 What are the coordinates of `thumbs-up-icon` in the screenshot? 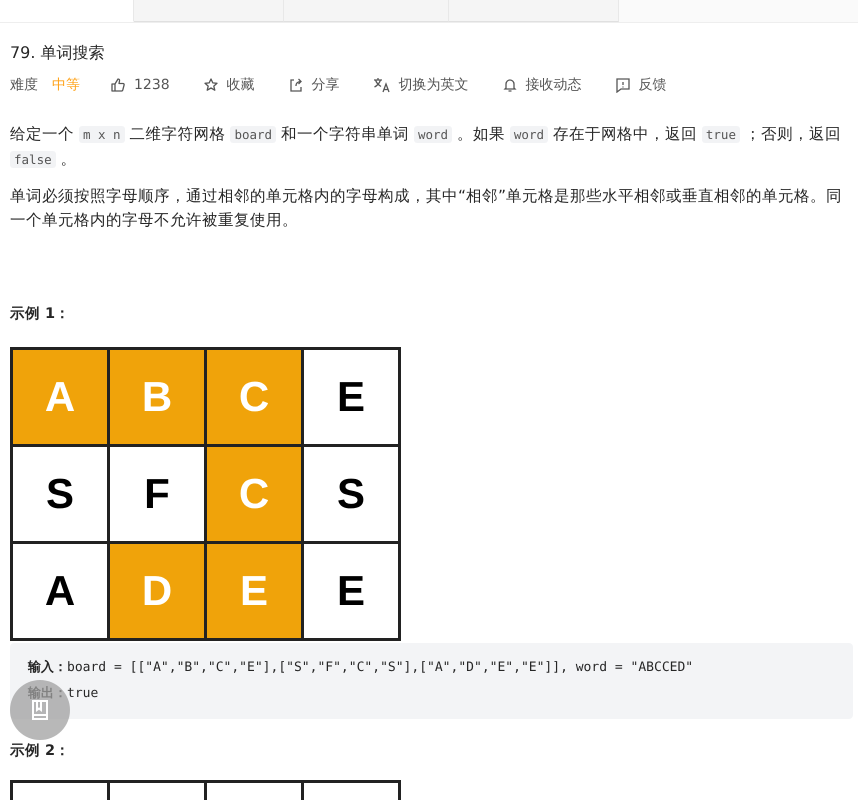 It's located at (118, 85).